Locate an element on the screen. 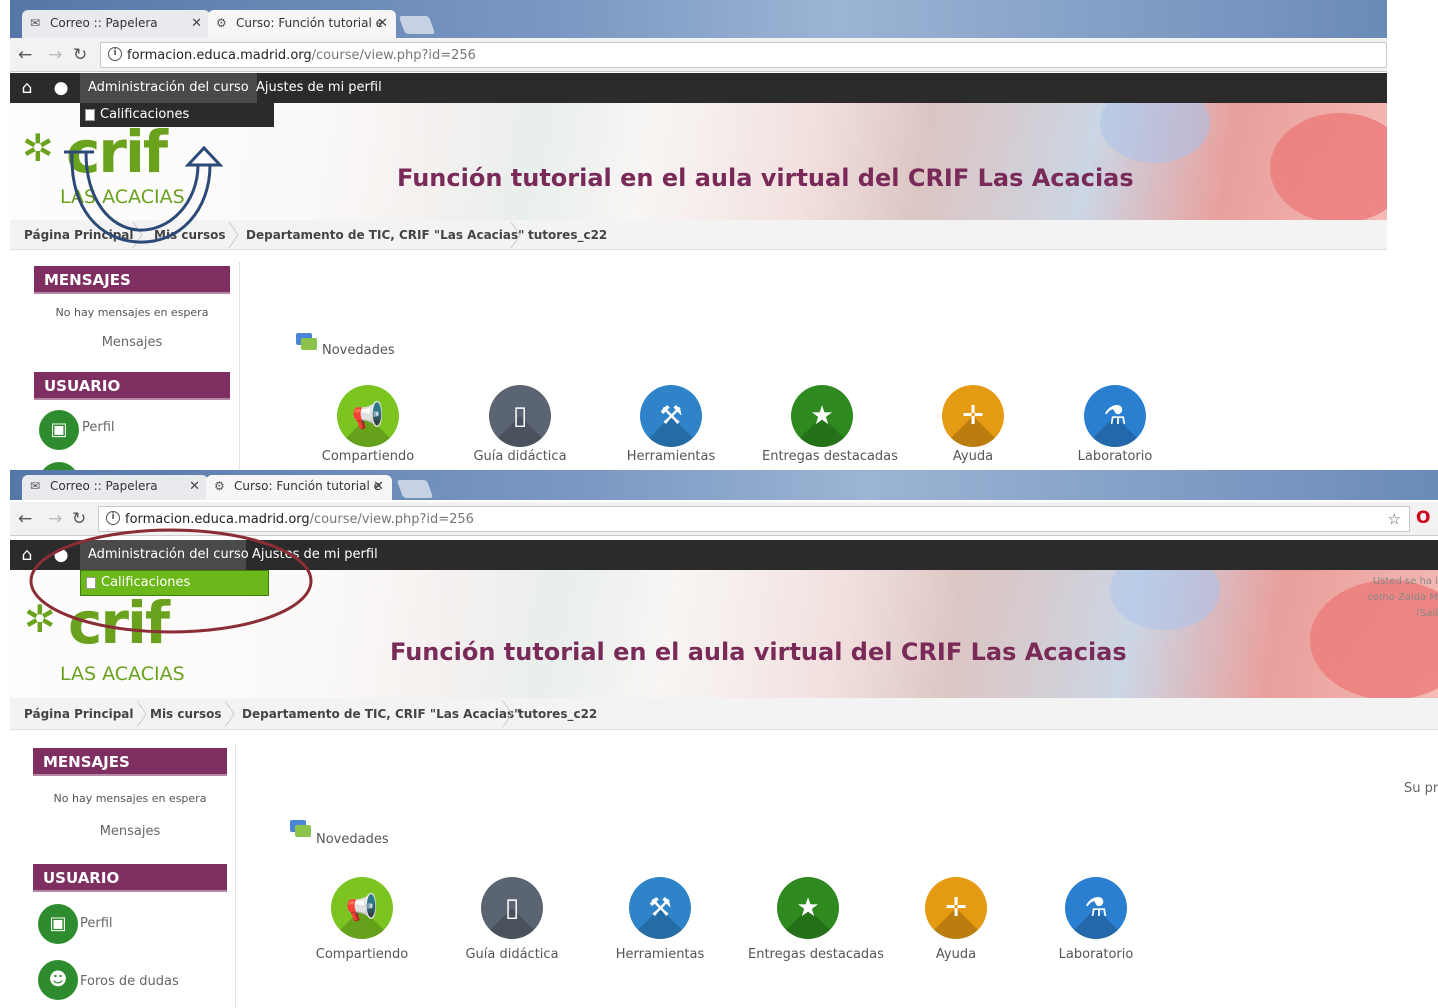 This screenshot has width=1438, height=1008. moodle-icon: ⚙ is located at coordinates (221, 23).